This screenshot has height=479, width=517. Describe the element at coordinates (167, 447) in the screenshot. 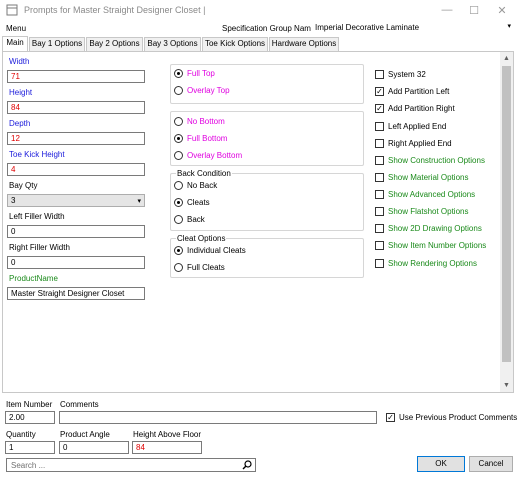

I see `height-above-floor-field: 84` at that location.